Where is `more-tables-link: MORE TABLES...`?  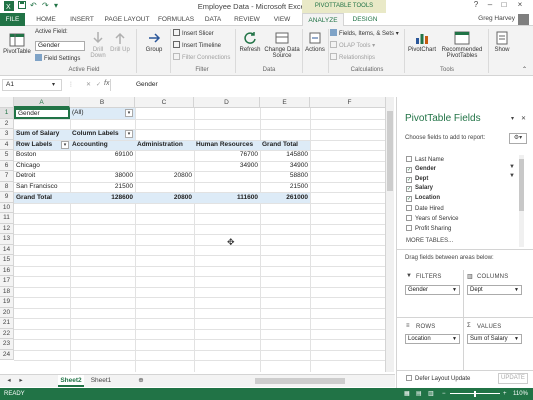
more-tables-link: MORE TABLES... is located at coordinates (429, 241).